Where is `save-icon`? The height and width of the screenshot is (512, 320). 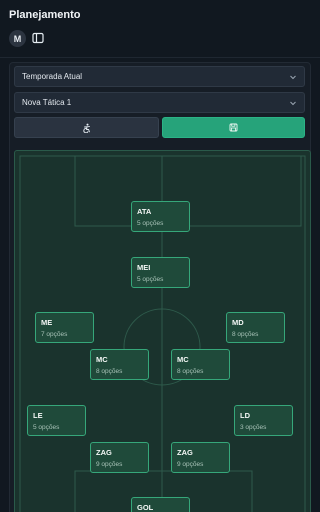
save-icon is located at coordinates (233, 127).